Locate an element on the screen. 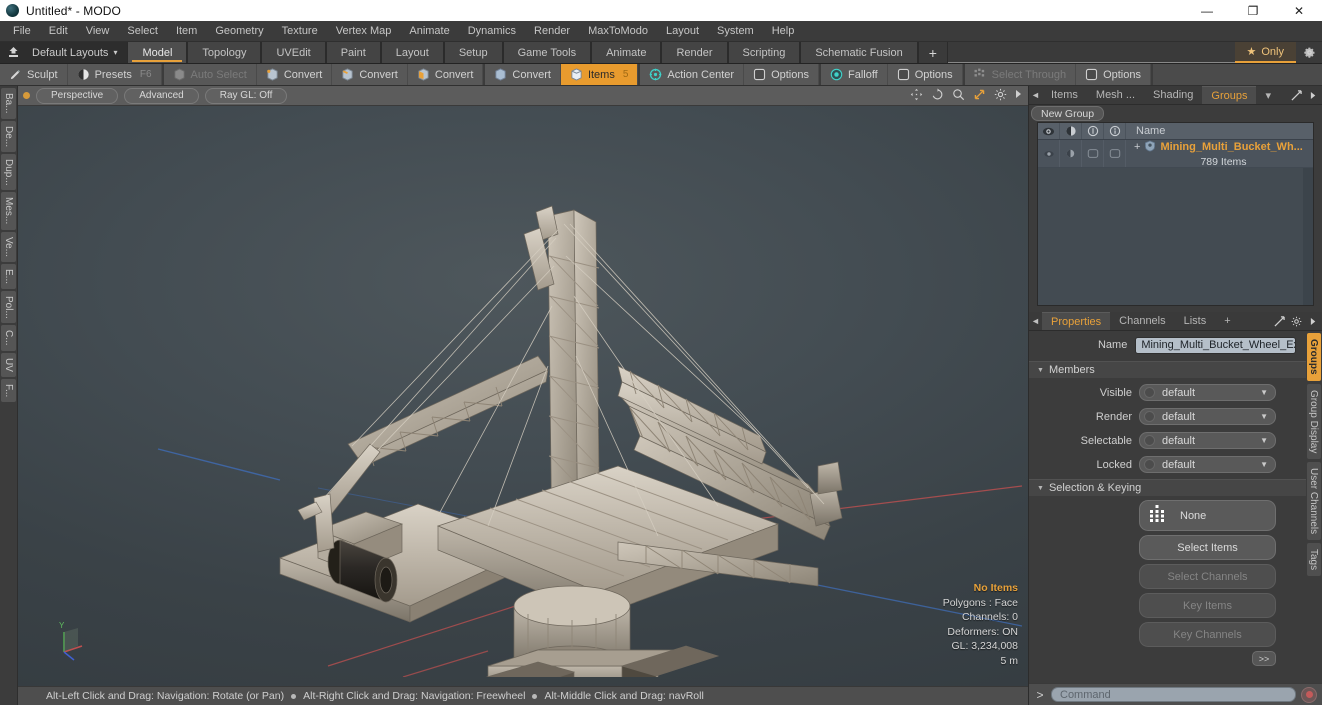 The height and width of the screenshot is (705, 1322). group-list-scrollbar is located at coordinates (1308, 236).